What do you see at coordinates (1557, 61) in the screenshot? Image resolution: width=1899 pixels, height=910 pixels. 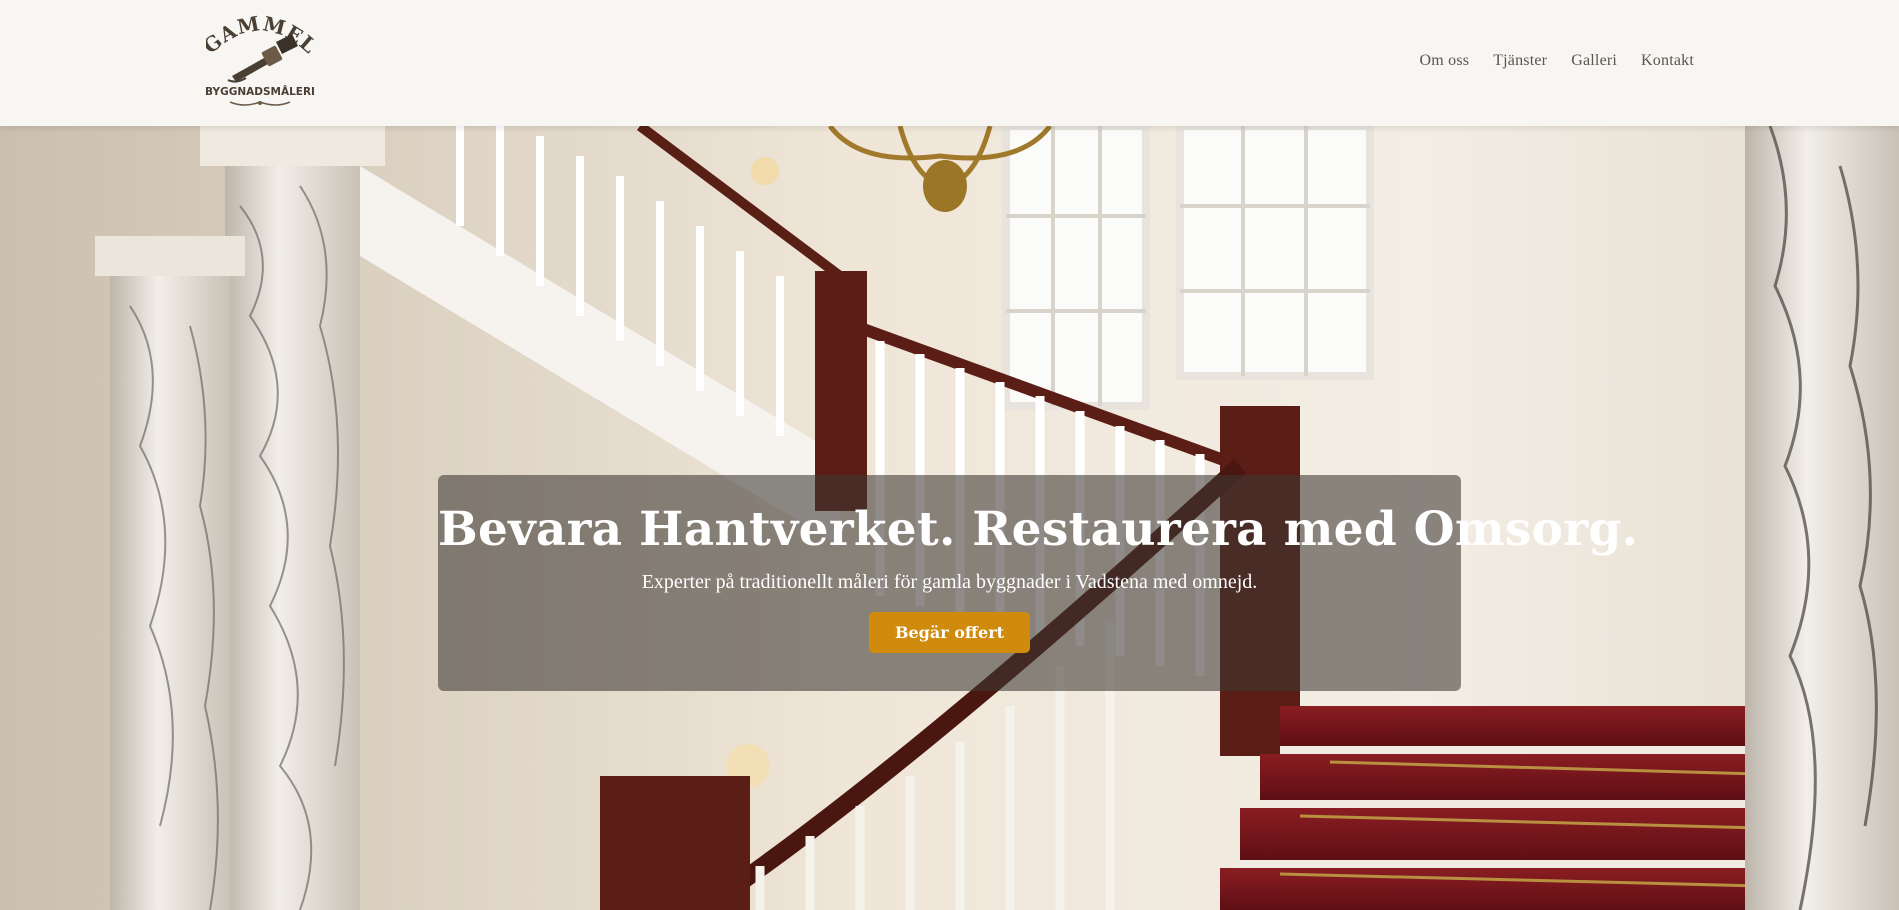 I see `main-nav: Om oss Tjänster Galleri Kontakt` at bounding box center [1557, 61].